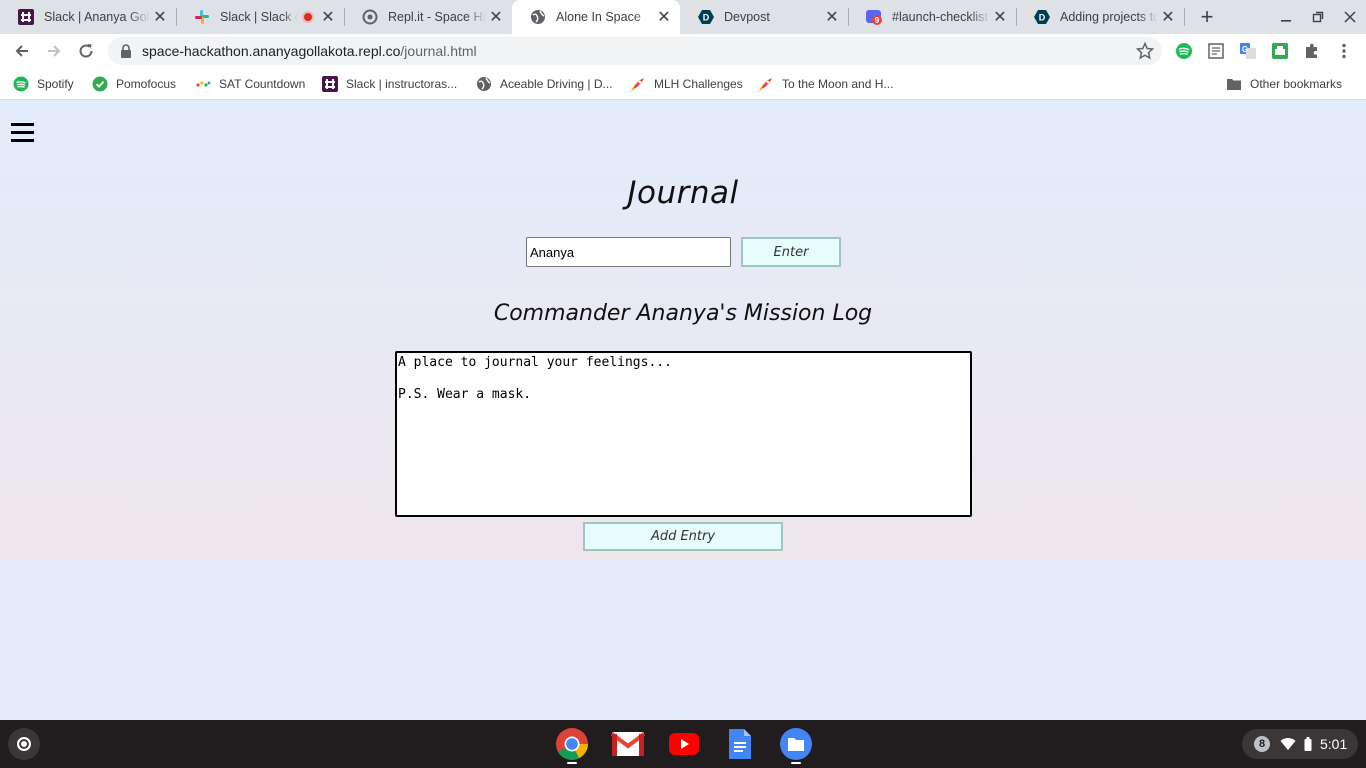 The width and height of the screenshot is (1366, 768). I want to click on slack-workspace-icon, so click(330, 84).